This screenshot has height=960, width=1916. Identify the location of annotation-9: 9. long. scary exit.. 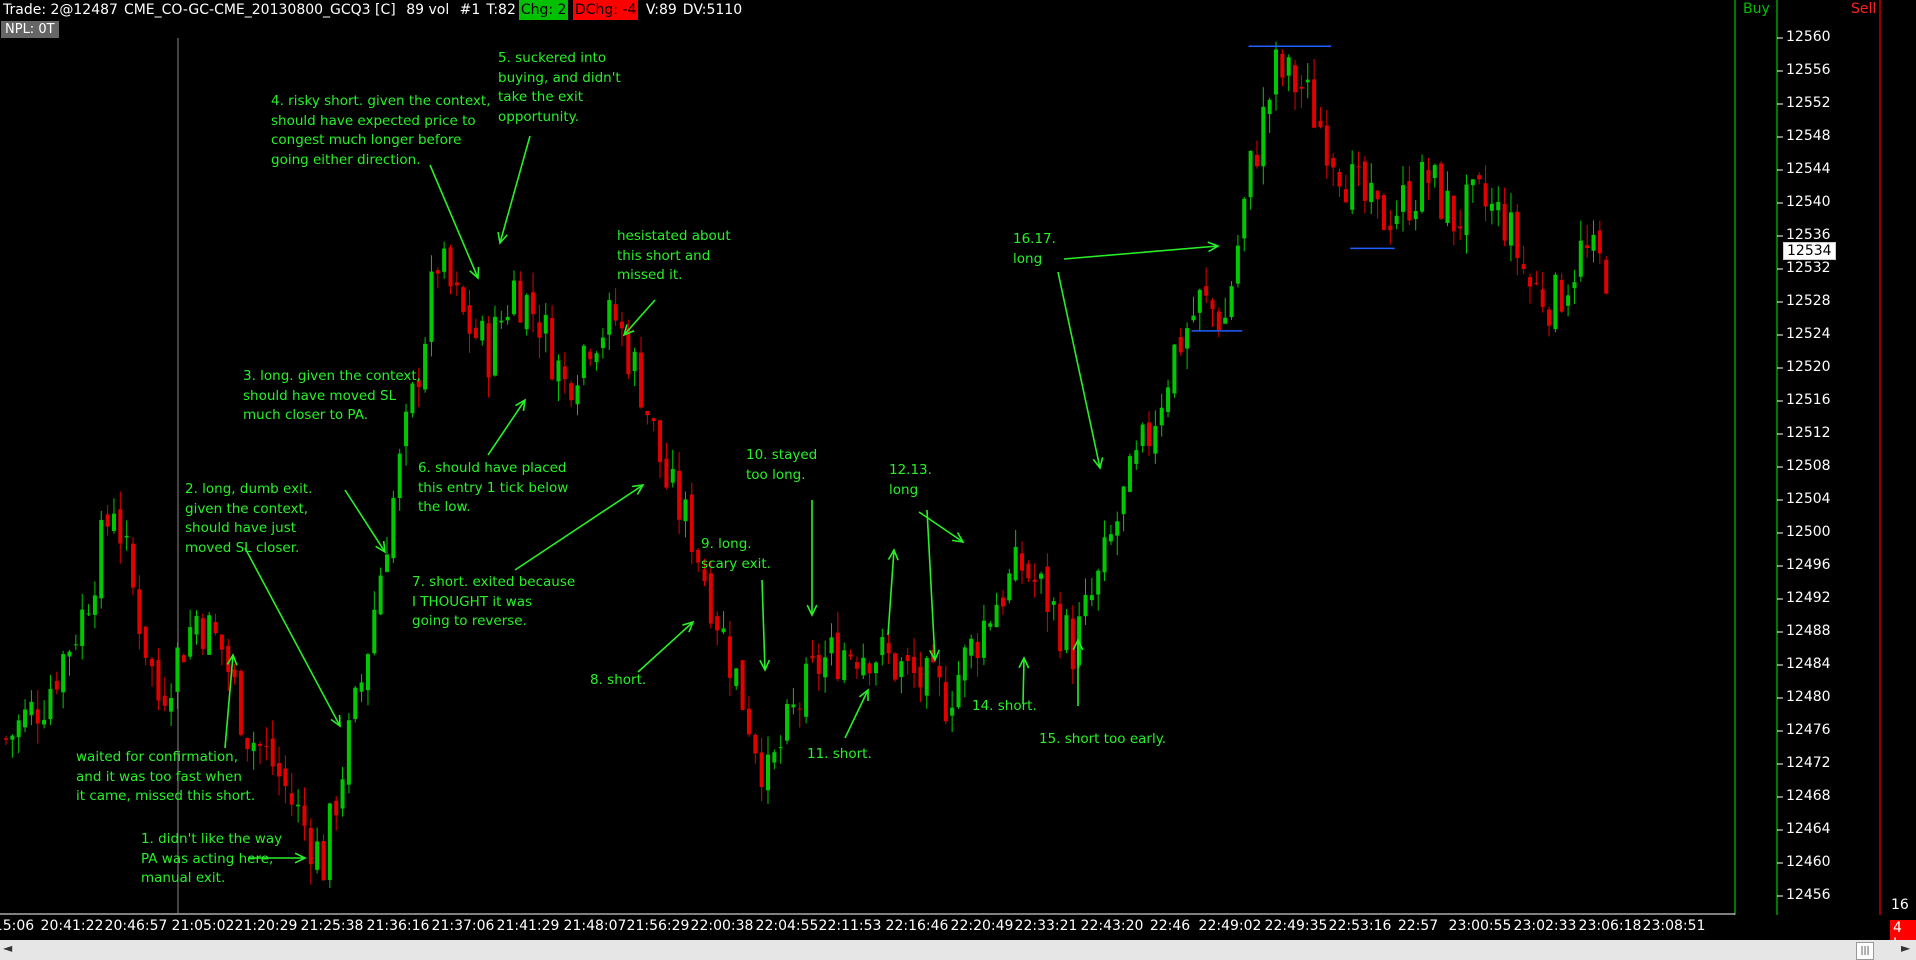
(736, 554).